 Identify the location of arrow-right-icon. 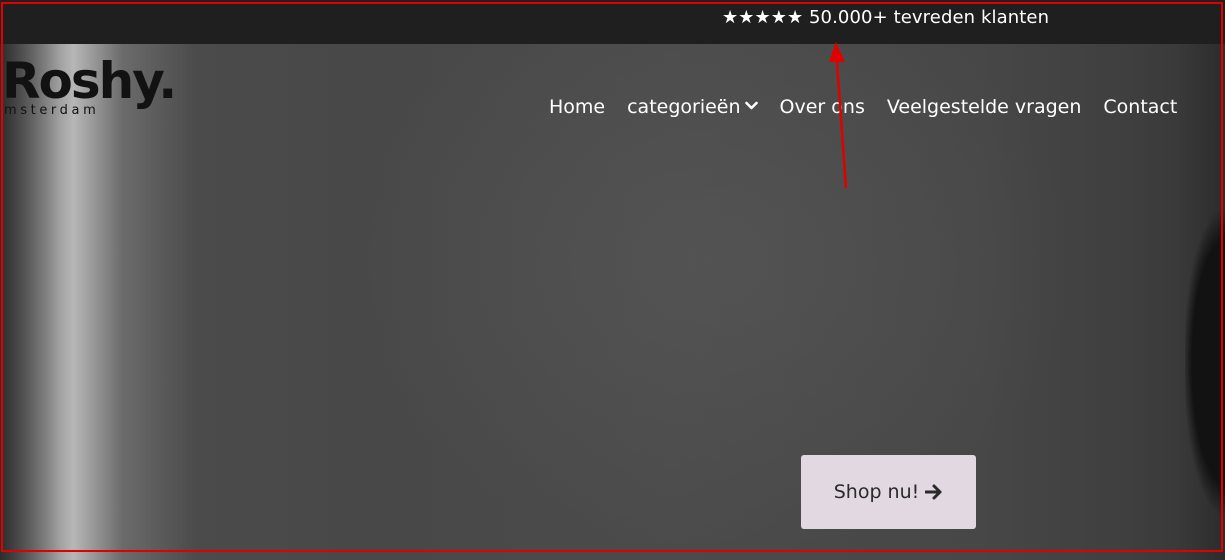
(934, 492).